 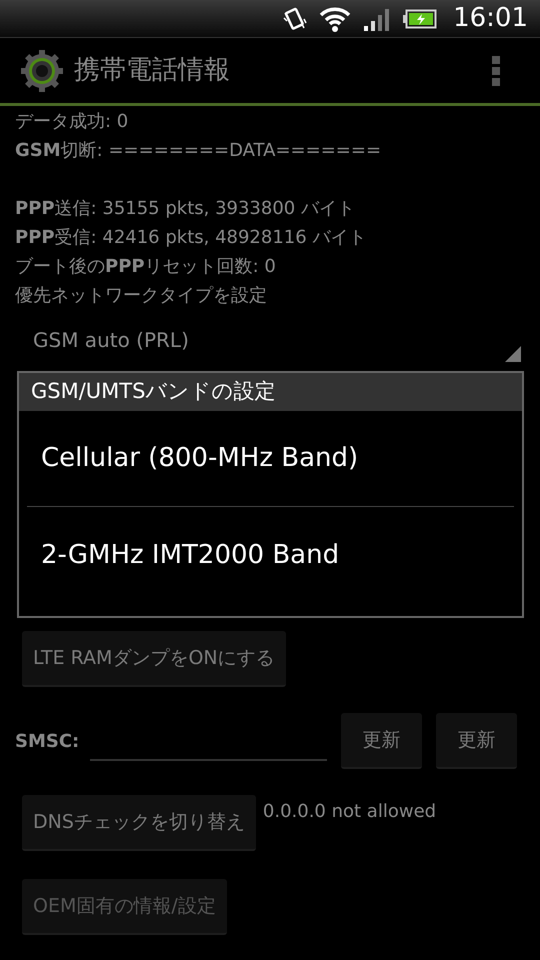 I want to click on app-title: 携帯電話情報, so click(x=152, y=70).